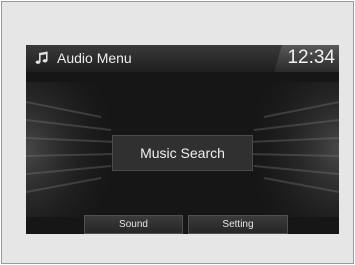 This screenshot has width=355, height=265. What do you see at coordinates (311, 57) in the screenshot?
I see `clock: 12:34` at bounding box center [311, 57].